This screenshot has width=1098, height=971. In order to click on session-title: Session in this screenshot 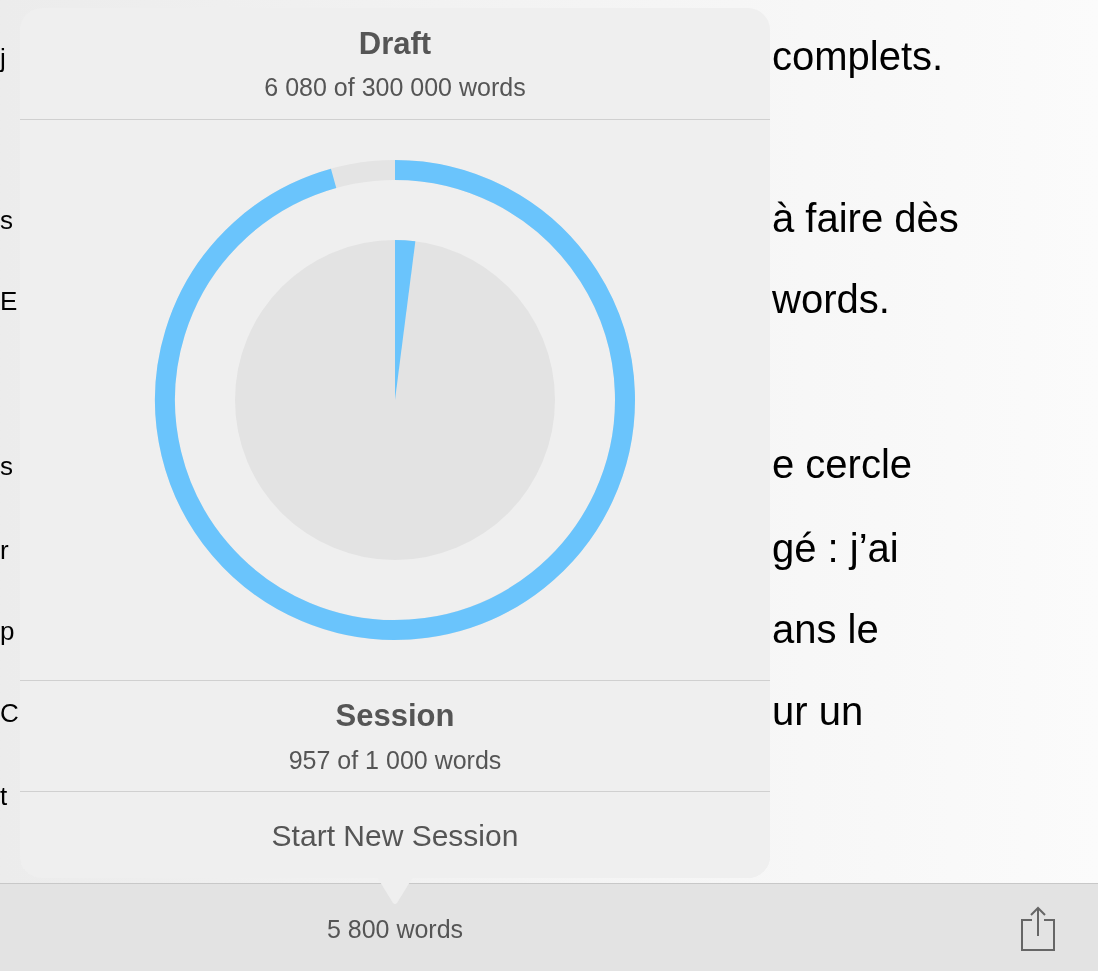, I will do `click(395, 716)`.